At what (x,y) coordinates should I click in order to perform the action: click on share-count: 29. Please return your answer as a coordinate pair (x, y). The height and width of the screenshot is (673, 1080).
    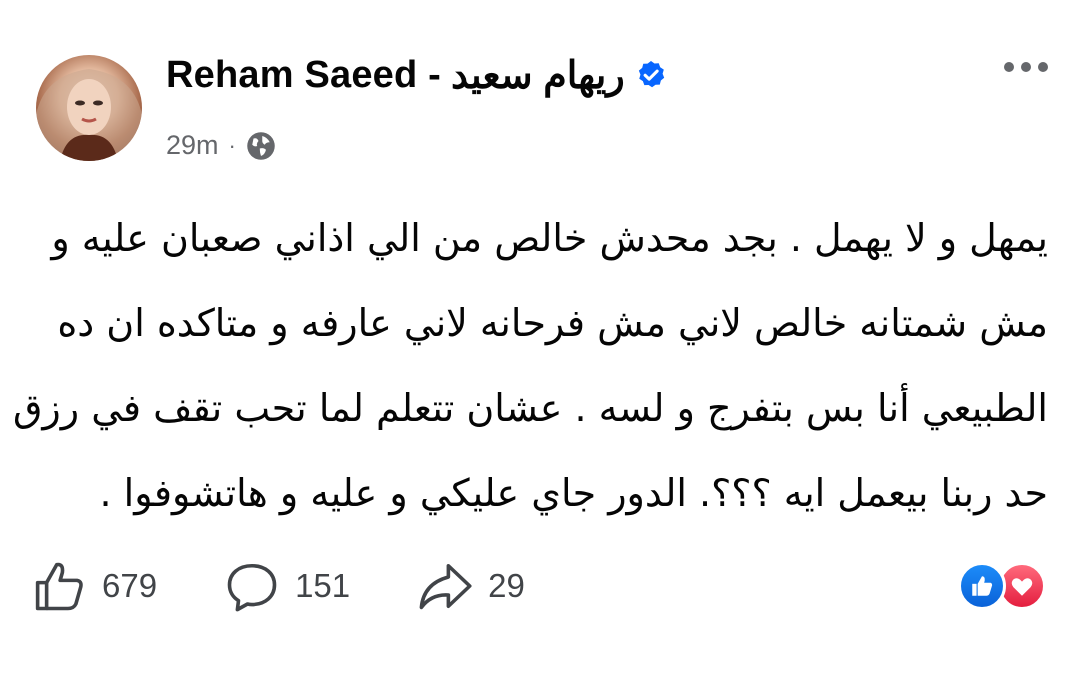
    Looking at the image, I should click on (506, 585).